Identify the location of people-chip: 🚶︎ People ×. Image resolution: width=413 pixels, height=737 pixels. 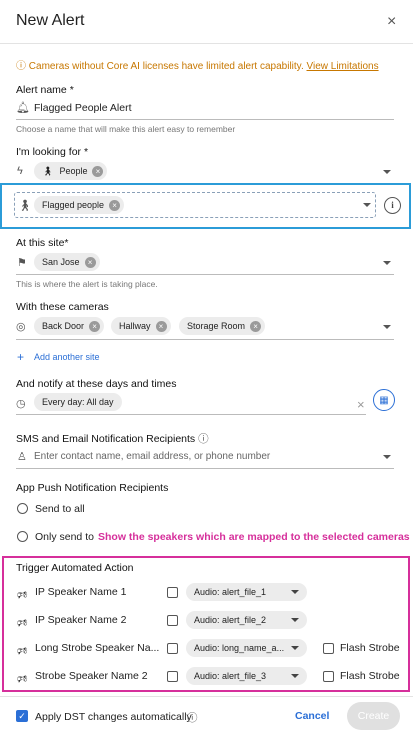
(71, 171).